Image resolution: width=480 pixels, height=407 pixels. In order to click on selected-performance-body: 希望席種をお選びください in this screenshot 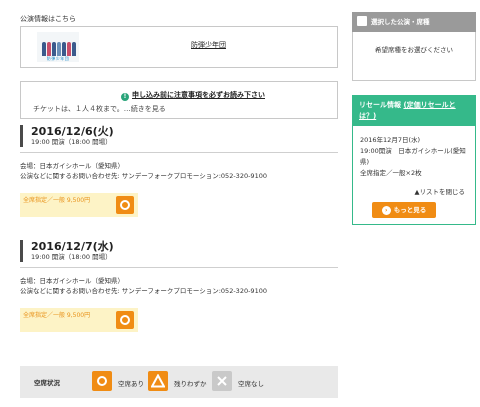, I will do `click(414, 56)`.